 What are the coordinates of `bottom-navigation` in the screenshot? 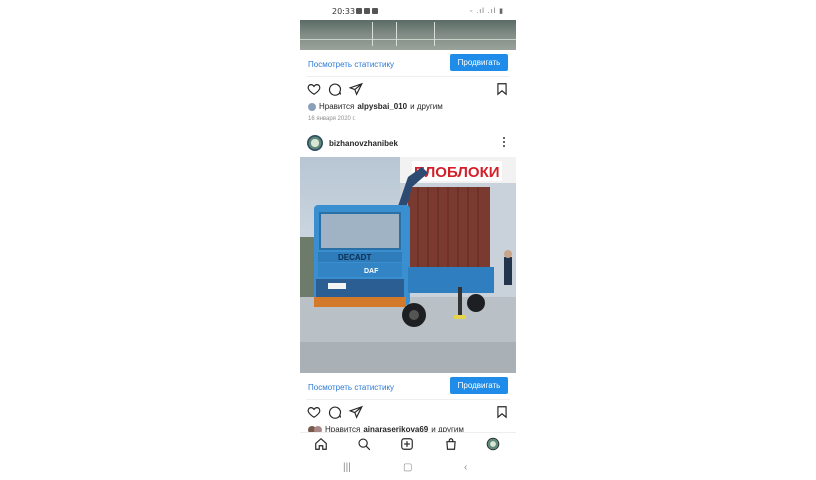 It's located at (408, 443).